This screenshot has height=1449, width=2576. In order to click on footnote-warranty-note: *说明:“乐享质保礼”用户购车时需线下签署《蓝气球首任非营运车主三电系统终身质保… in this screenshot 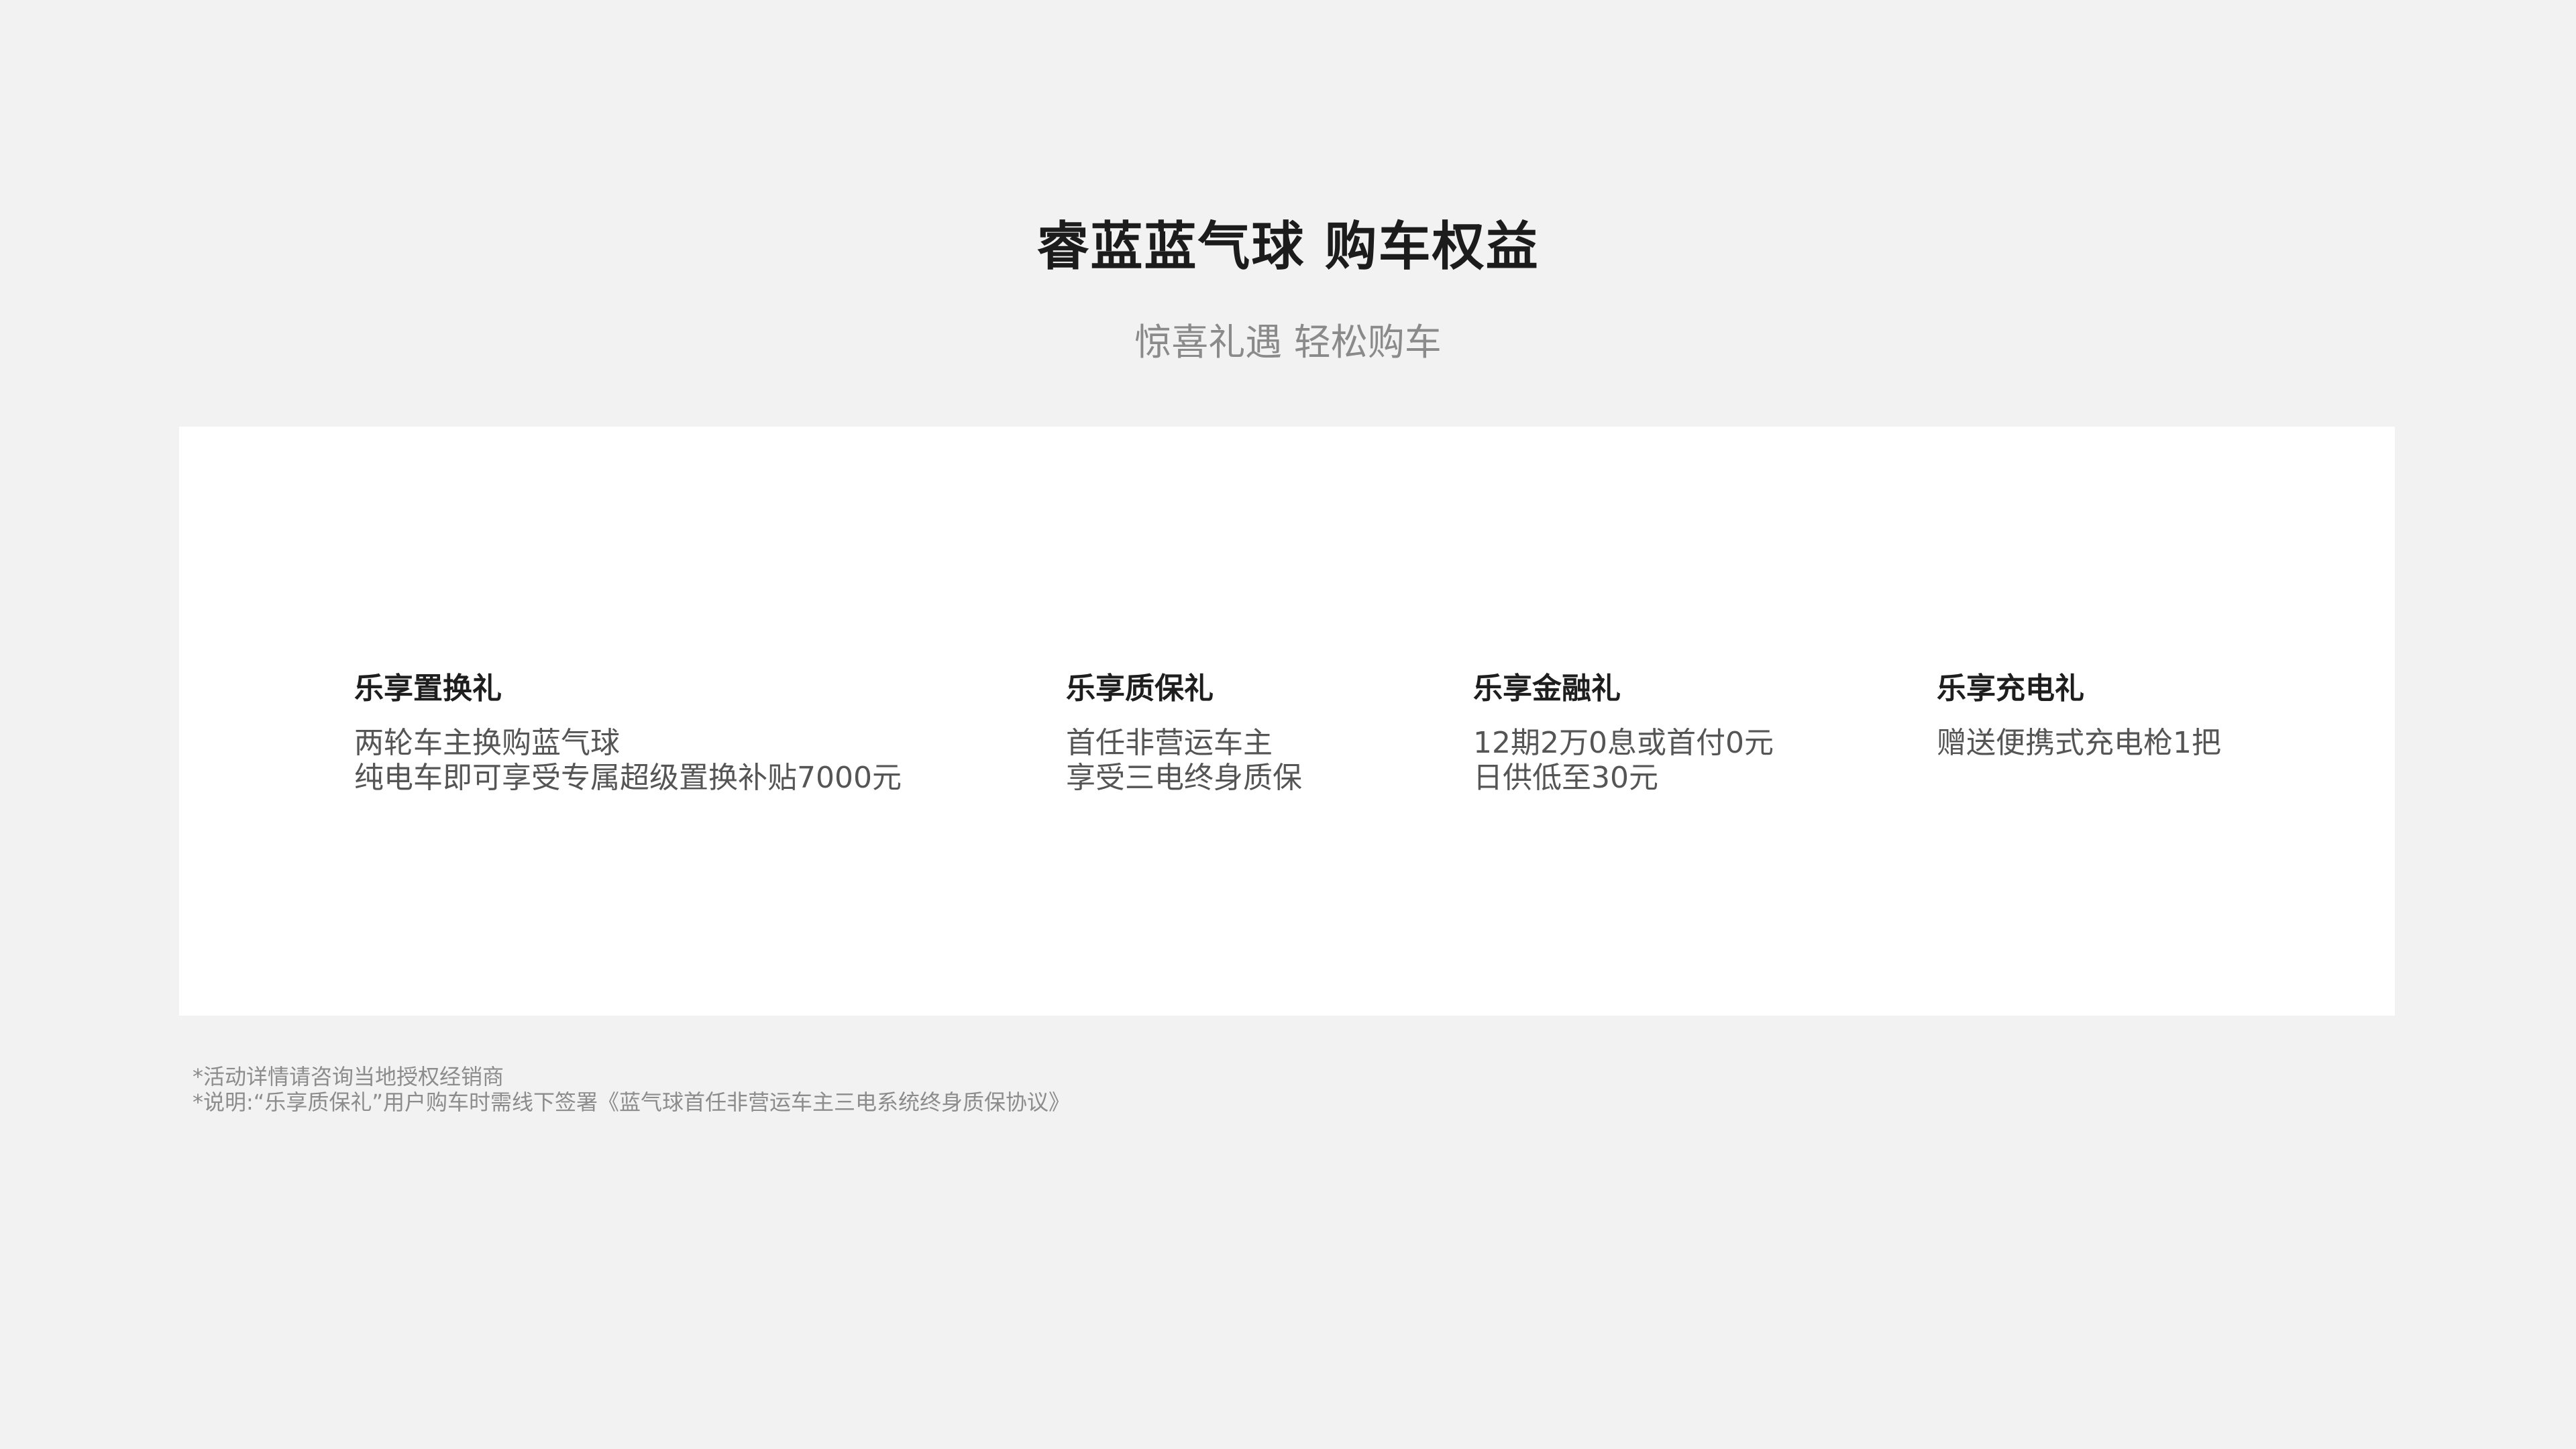, I will do `click(631, 1102)`.